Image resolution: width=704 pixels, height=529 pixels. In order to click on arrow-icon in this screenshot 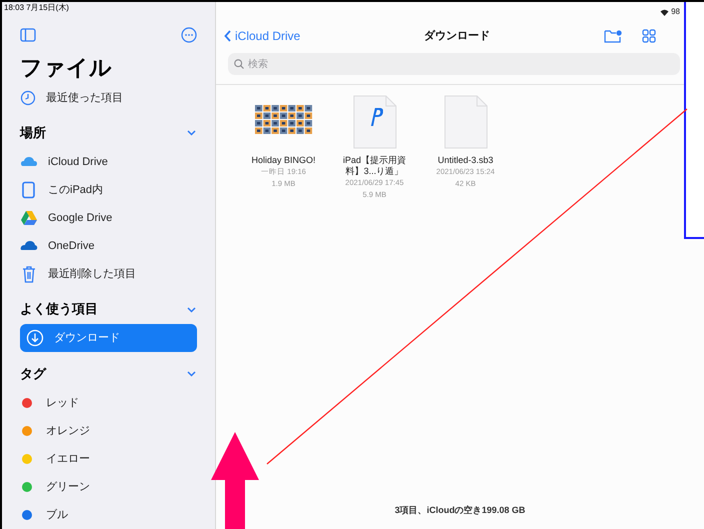, I will do `click(235, 480)`.